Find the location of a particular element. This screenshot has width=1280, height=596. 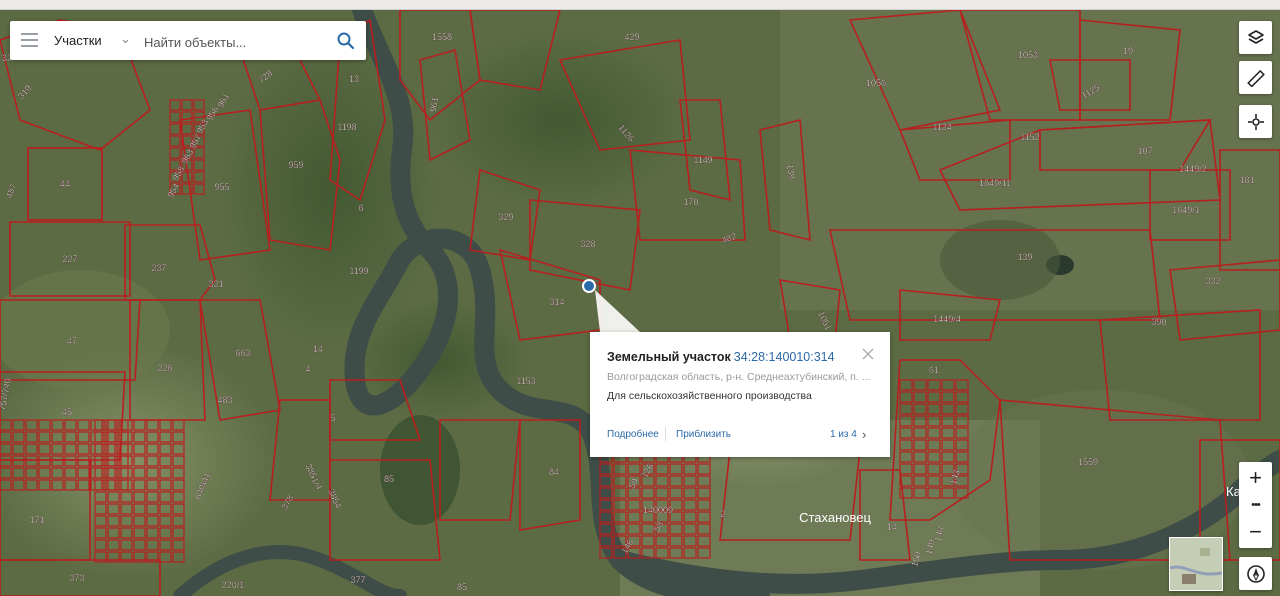

locate-button is located at coordinates (1255, 121).